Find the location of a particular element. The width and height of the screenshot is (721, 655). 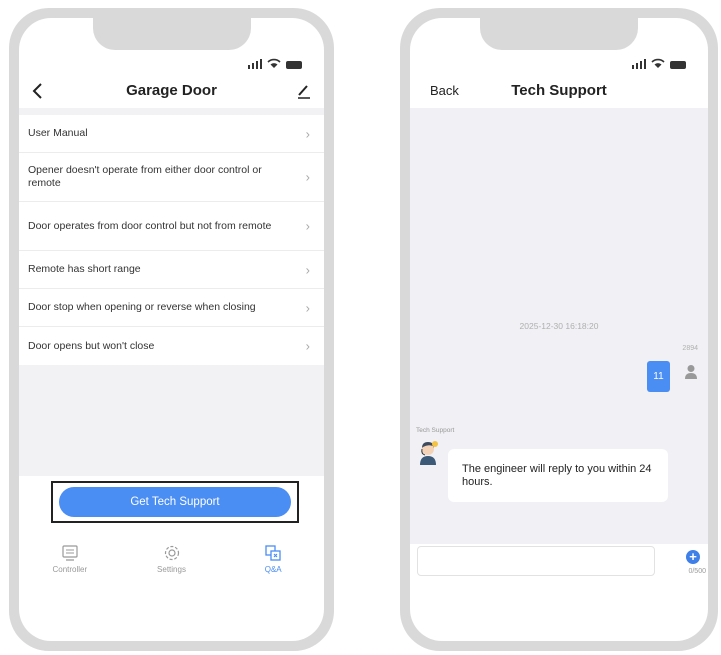

agent-name-label: Tech Support is located at coordinates (435, 430).